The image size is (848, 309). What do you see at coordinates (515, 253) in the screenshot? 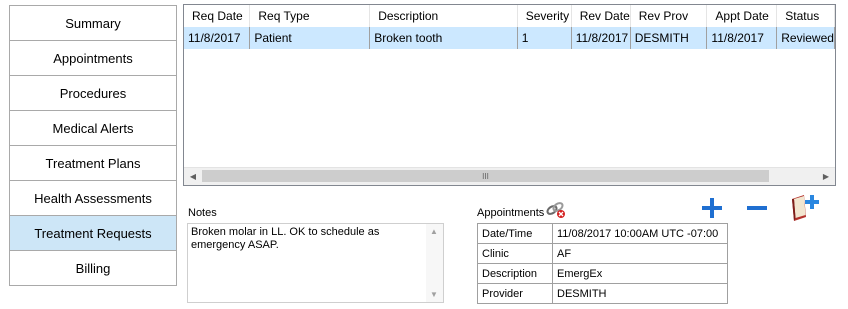
I see `field-label: Clinic` at bounding box center [515, 253].